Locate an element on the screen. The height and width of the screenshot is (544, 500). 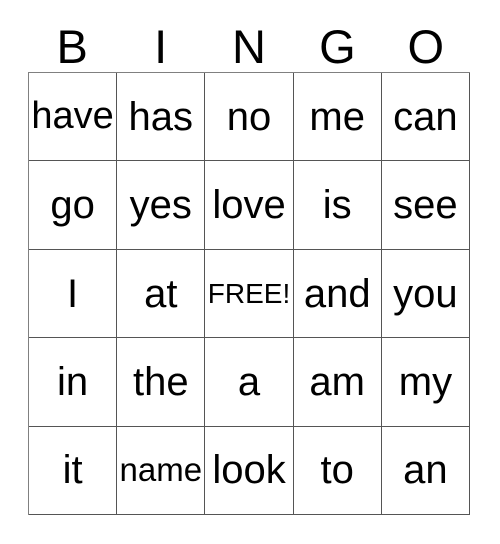
bingo-row: go yes love is see is located at coordinates (250, 205).